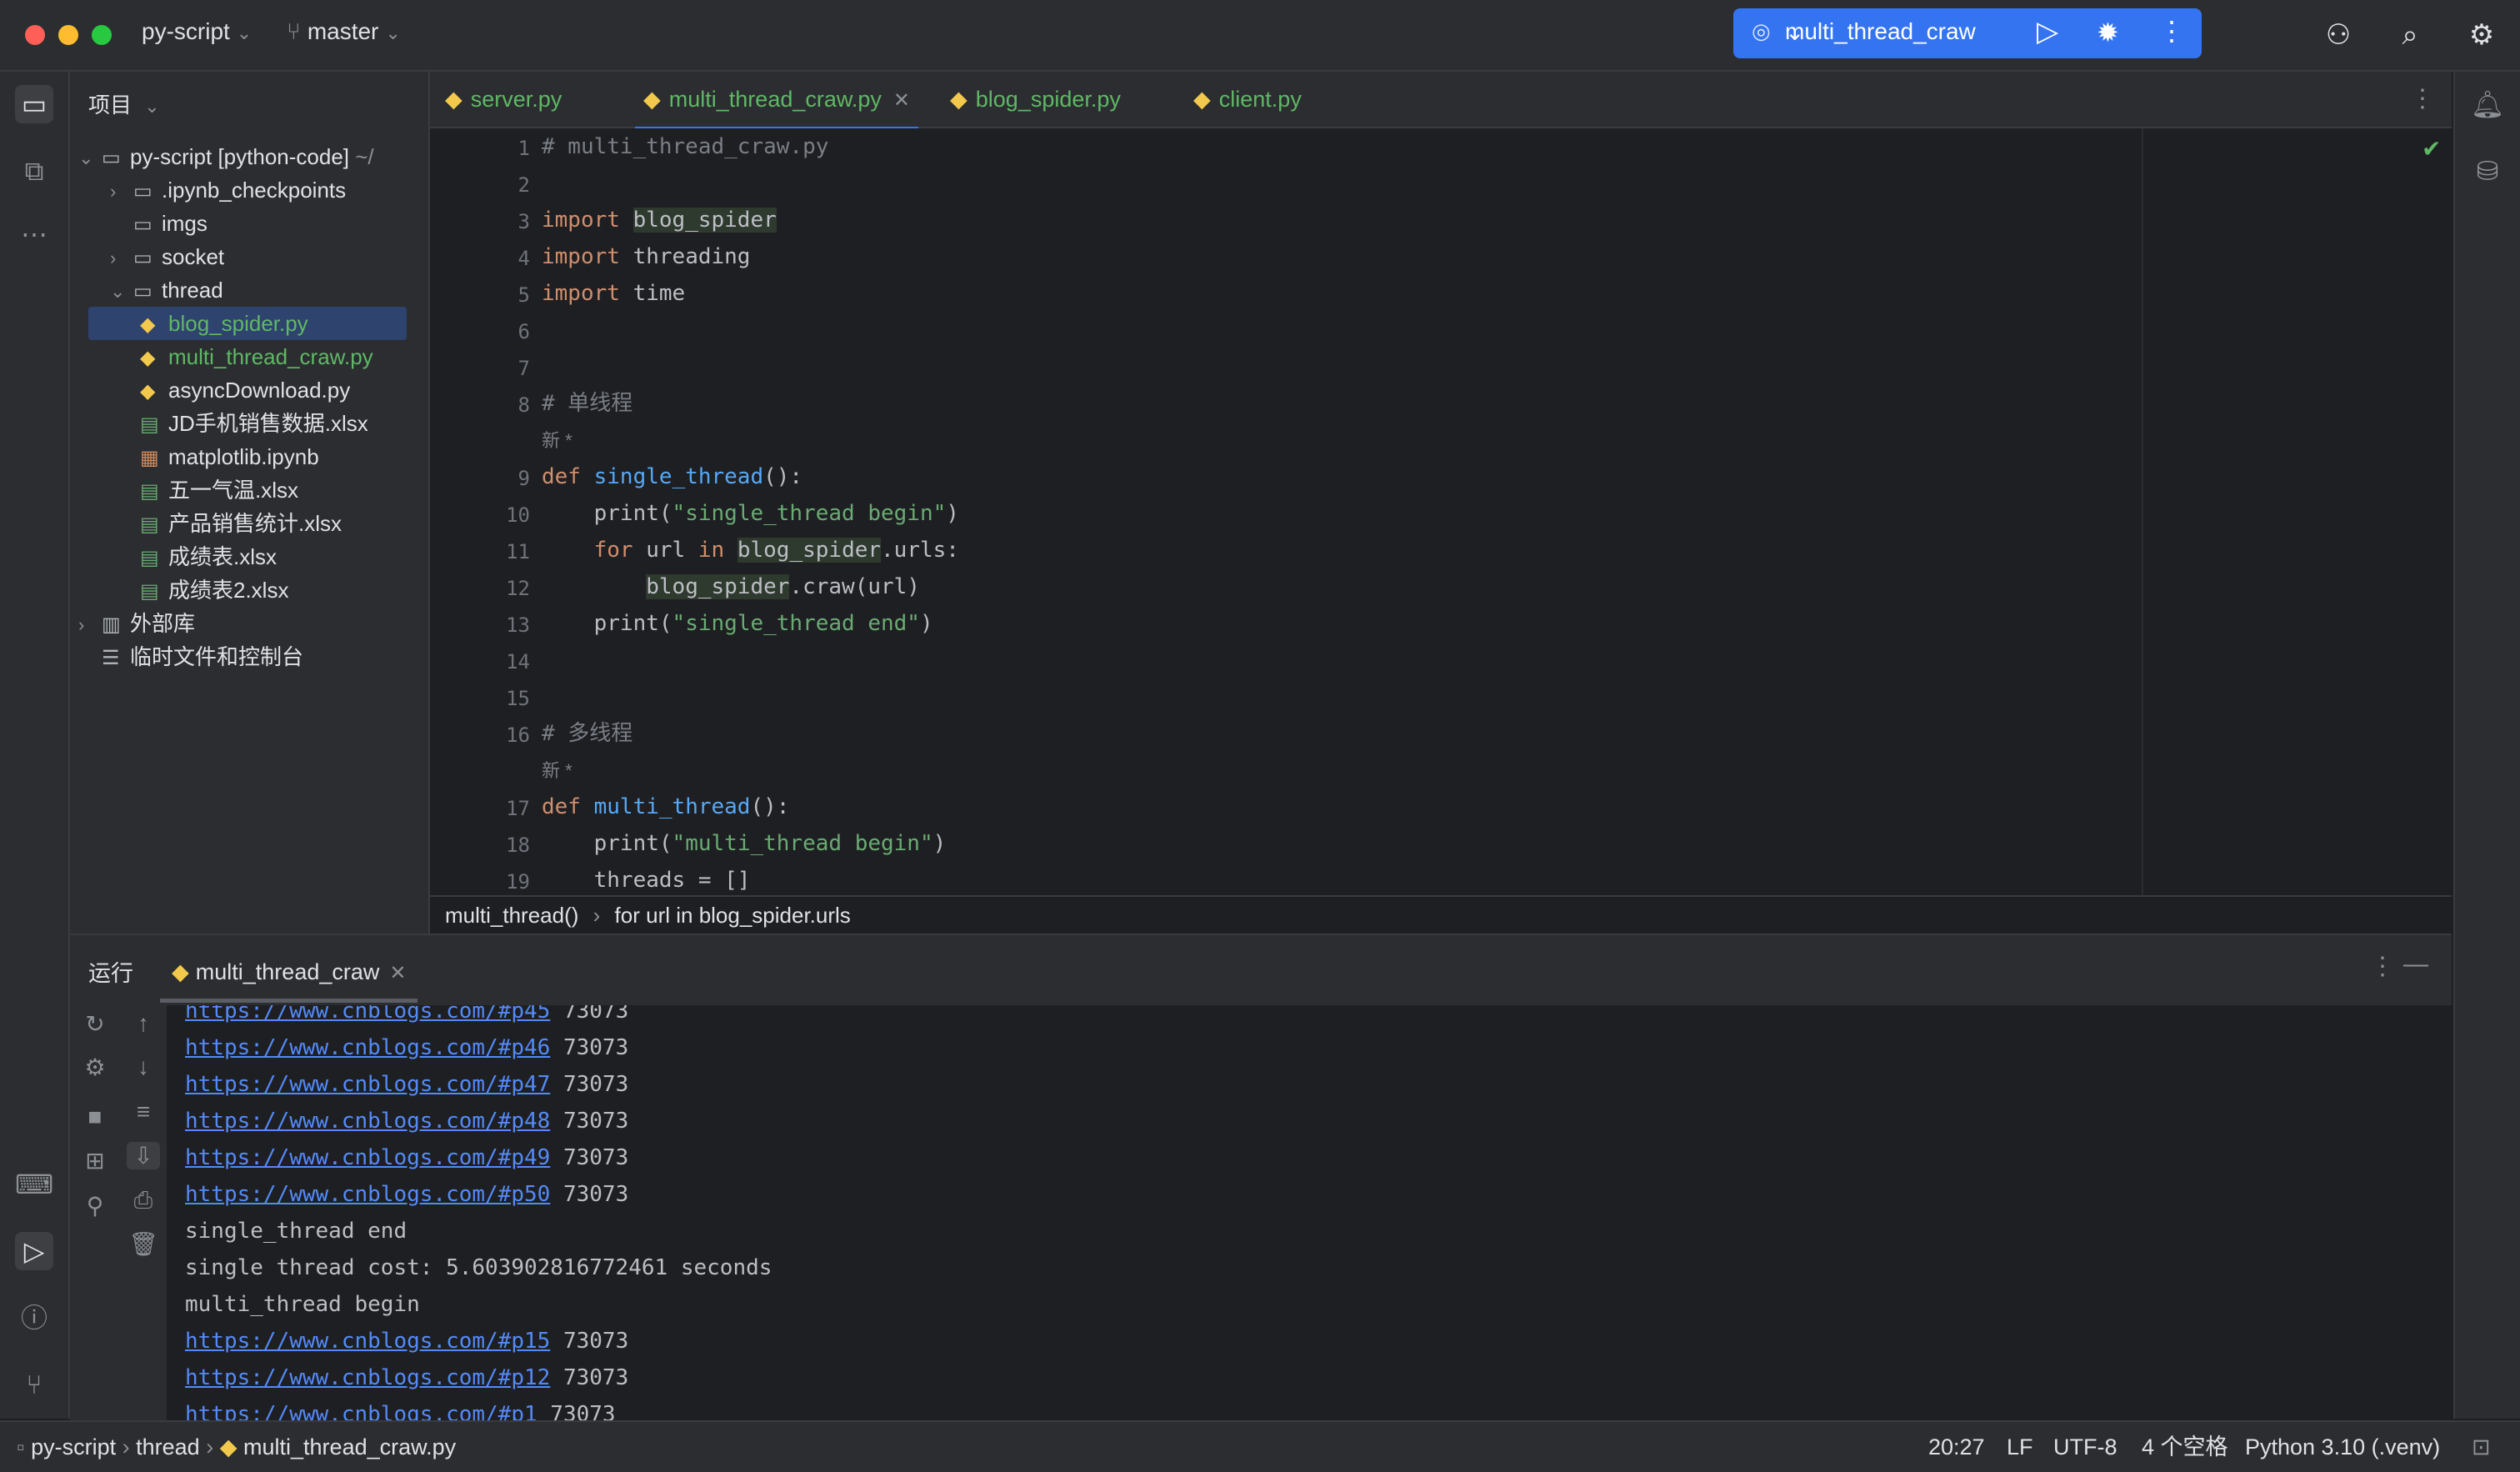 The height and width of the screenshot is (1472, 2520). Describe the element at coordinates (34, 1318) in the screenshot. I see `problems-icon: ⓘ` at that location.